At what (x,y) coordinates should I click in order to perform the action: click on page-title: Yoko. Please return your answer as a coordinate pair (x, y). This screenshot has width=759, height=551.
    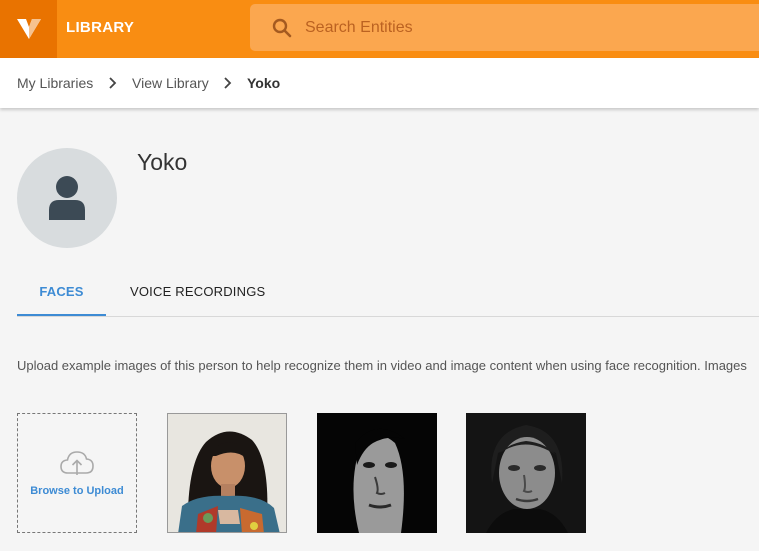
    Looking at the image, I should click on (162, 162).